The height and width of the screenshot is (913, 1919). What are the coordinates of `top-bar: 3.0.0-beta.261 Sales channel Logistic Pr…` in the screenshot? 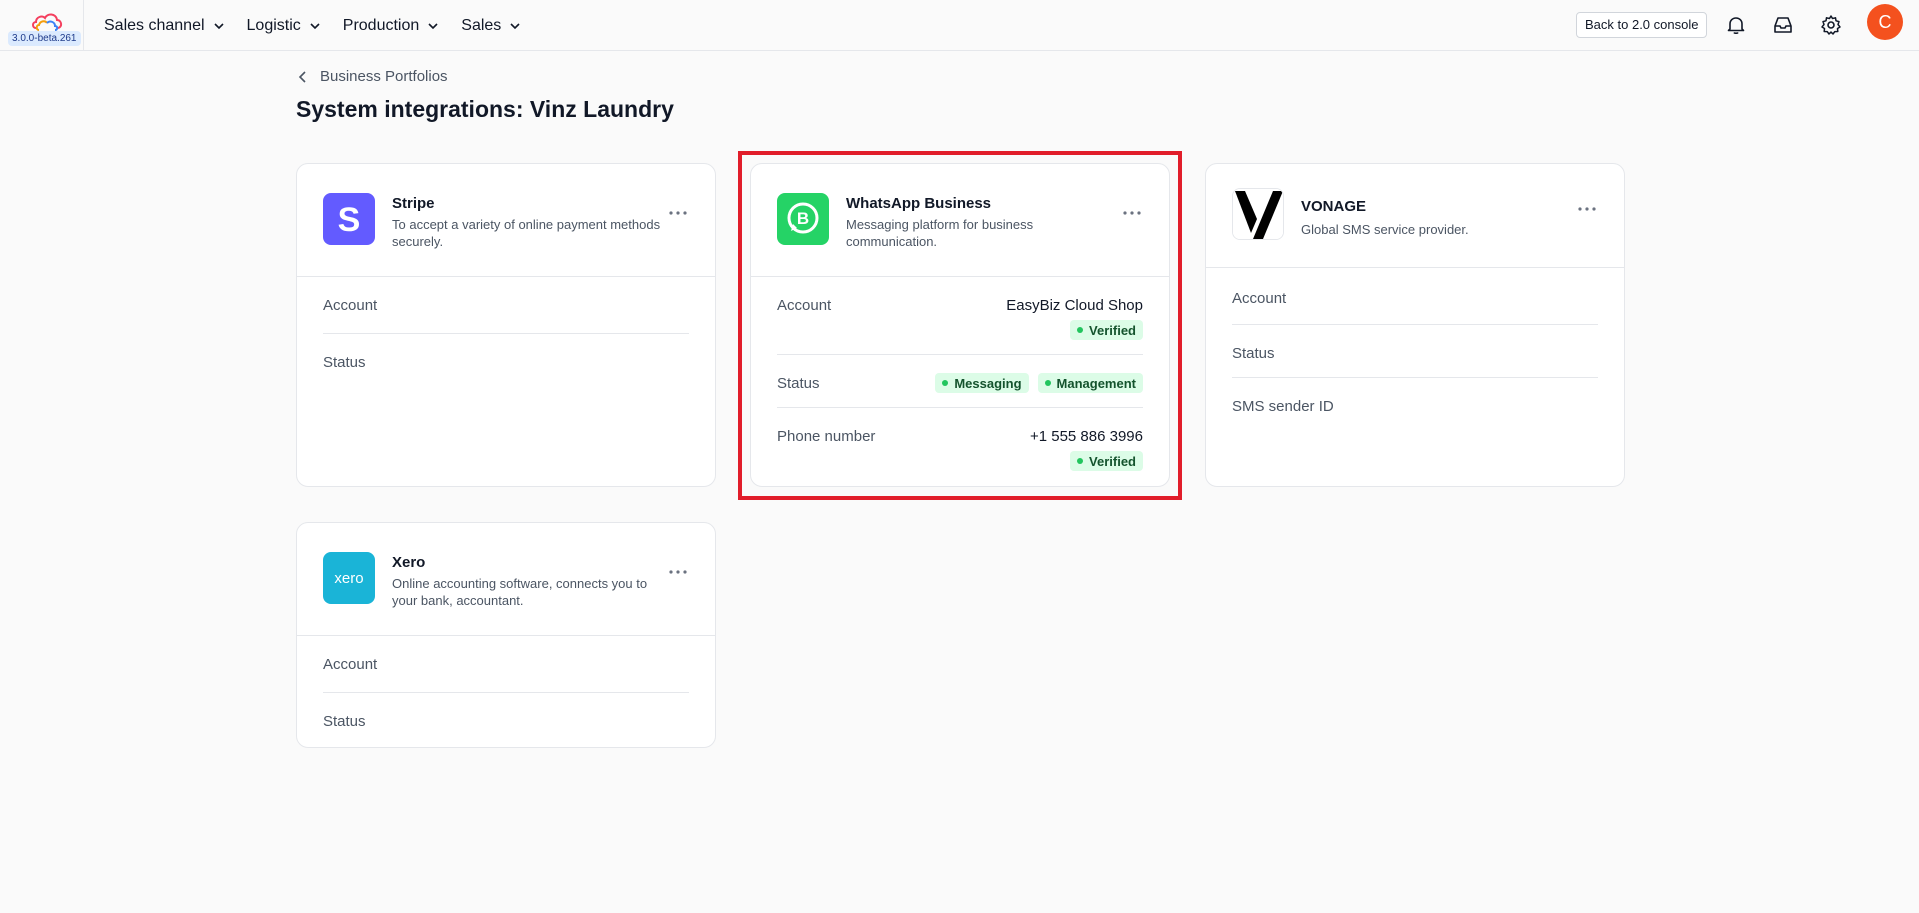 It's located at (959, 25).